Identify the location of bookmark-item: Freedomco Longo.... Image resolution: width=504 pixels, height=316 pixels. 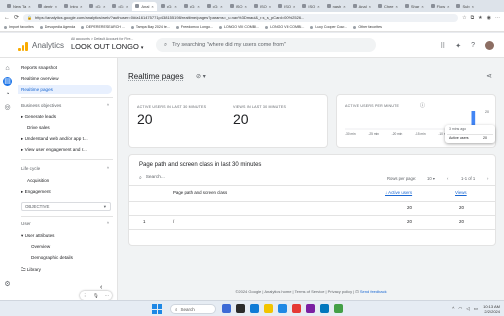
(194, 27).